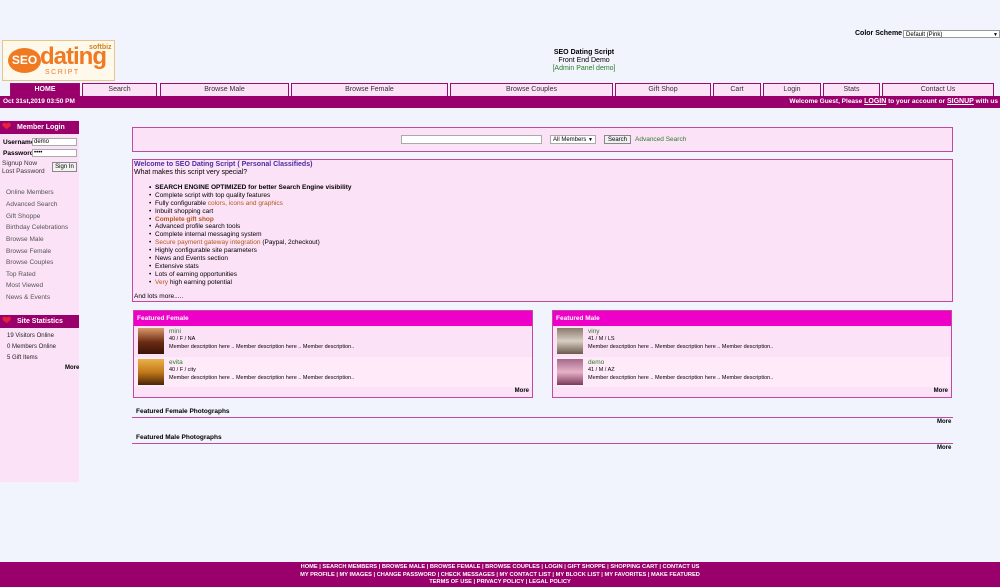 The width and height of the screenshot is (1000, 587). I want to click on site-subtitle: Front End Demo, so click(584, 60).